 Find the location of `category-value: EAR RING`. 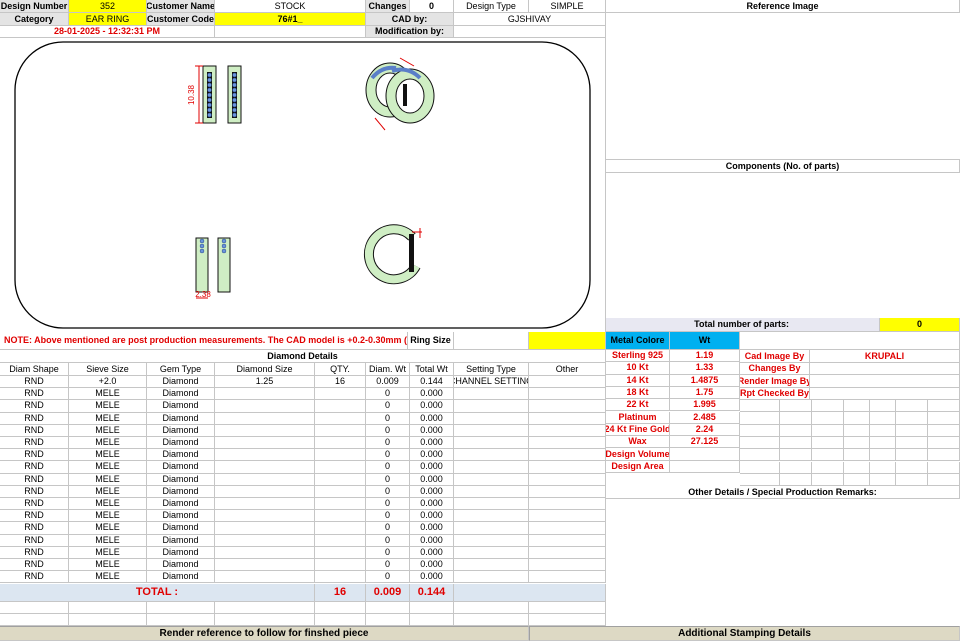

category-value: EAR RING is located at coordinates (108, 19).